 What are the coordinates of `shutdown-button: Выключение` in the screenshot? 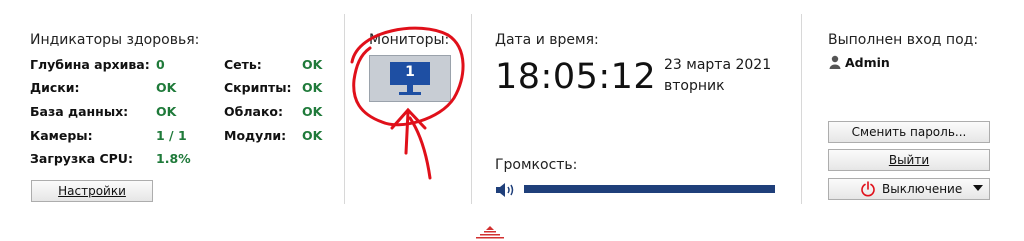 It's located at (909, 189).